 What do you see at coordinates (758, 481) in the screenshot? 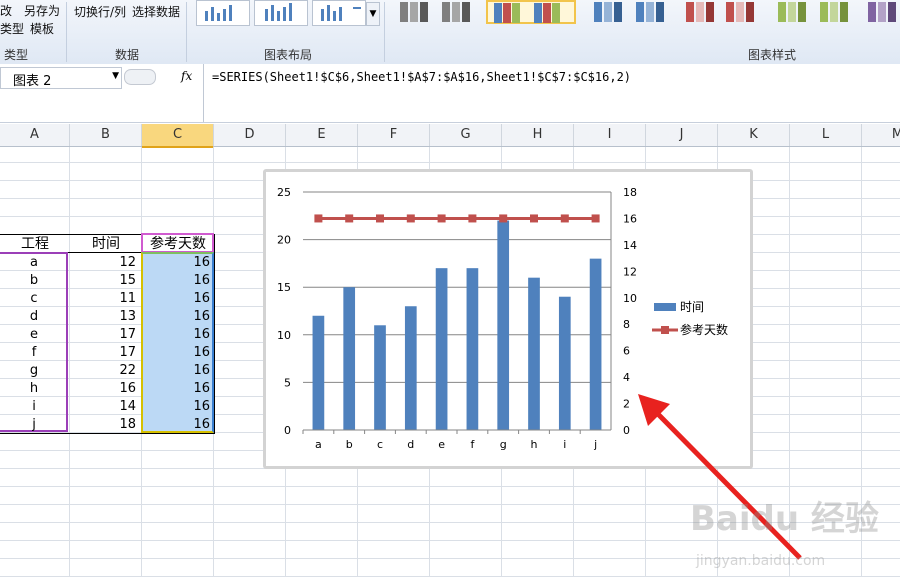
I see `overlay-layer: Baidu 经验 jingyan.baidu.com` at bounding box center [758, 481].